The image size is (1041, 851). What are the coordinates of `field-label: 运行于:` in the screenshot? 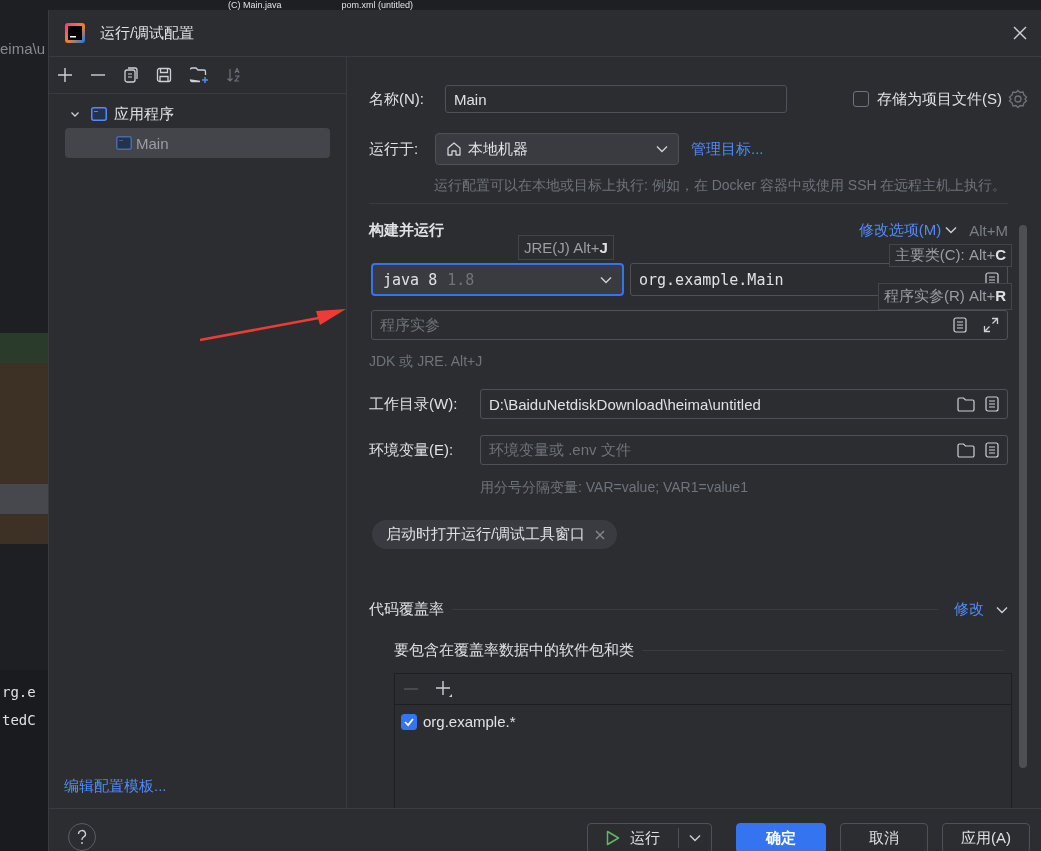 It's located at (394, 149).